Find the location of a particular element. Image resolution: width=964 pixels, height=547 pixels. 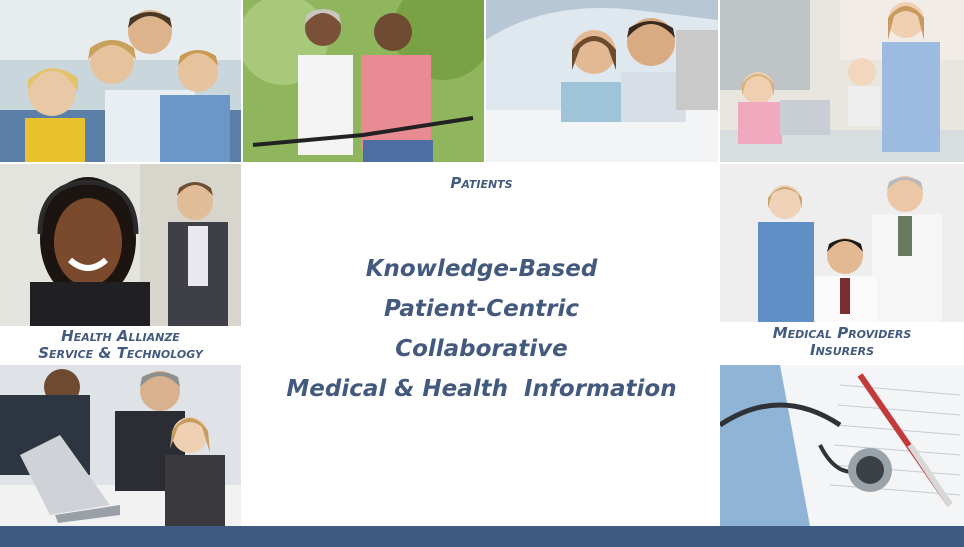

mother-children-kitchen-photo is located at coordinates (842, 81).